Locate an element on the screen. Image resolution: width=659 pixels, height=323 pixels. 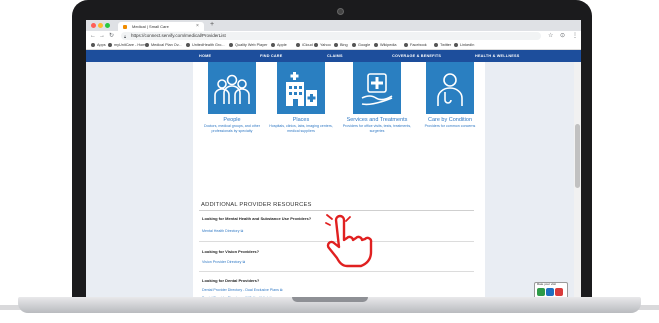
laptop-base-notch is located at coordinates (330, 299).